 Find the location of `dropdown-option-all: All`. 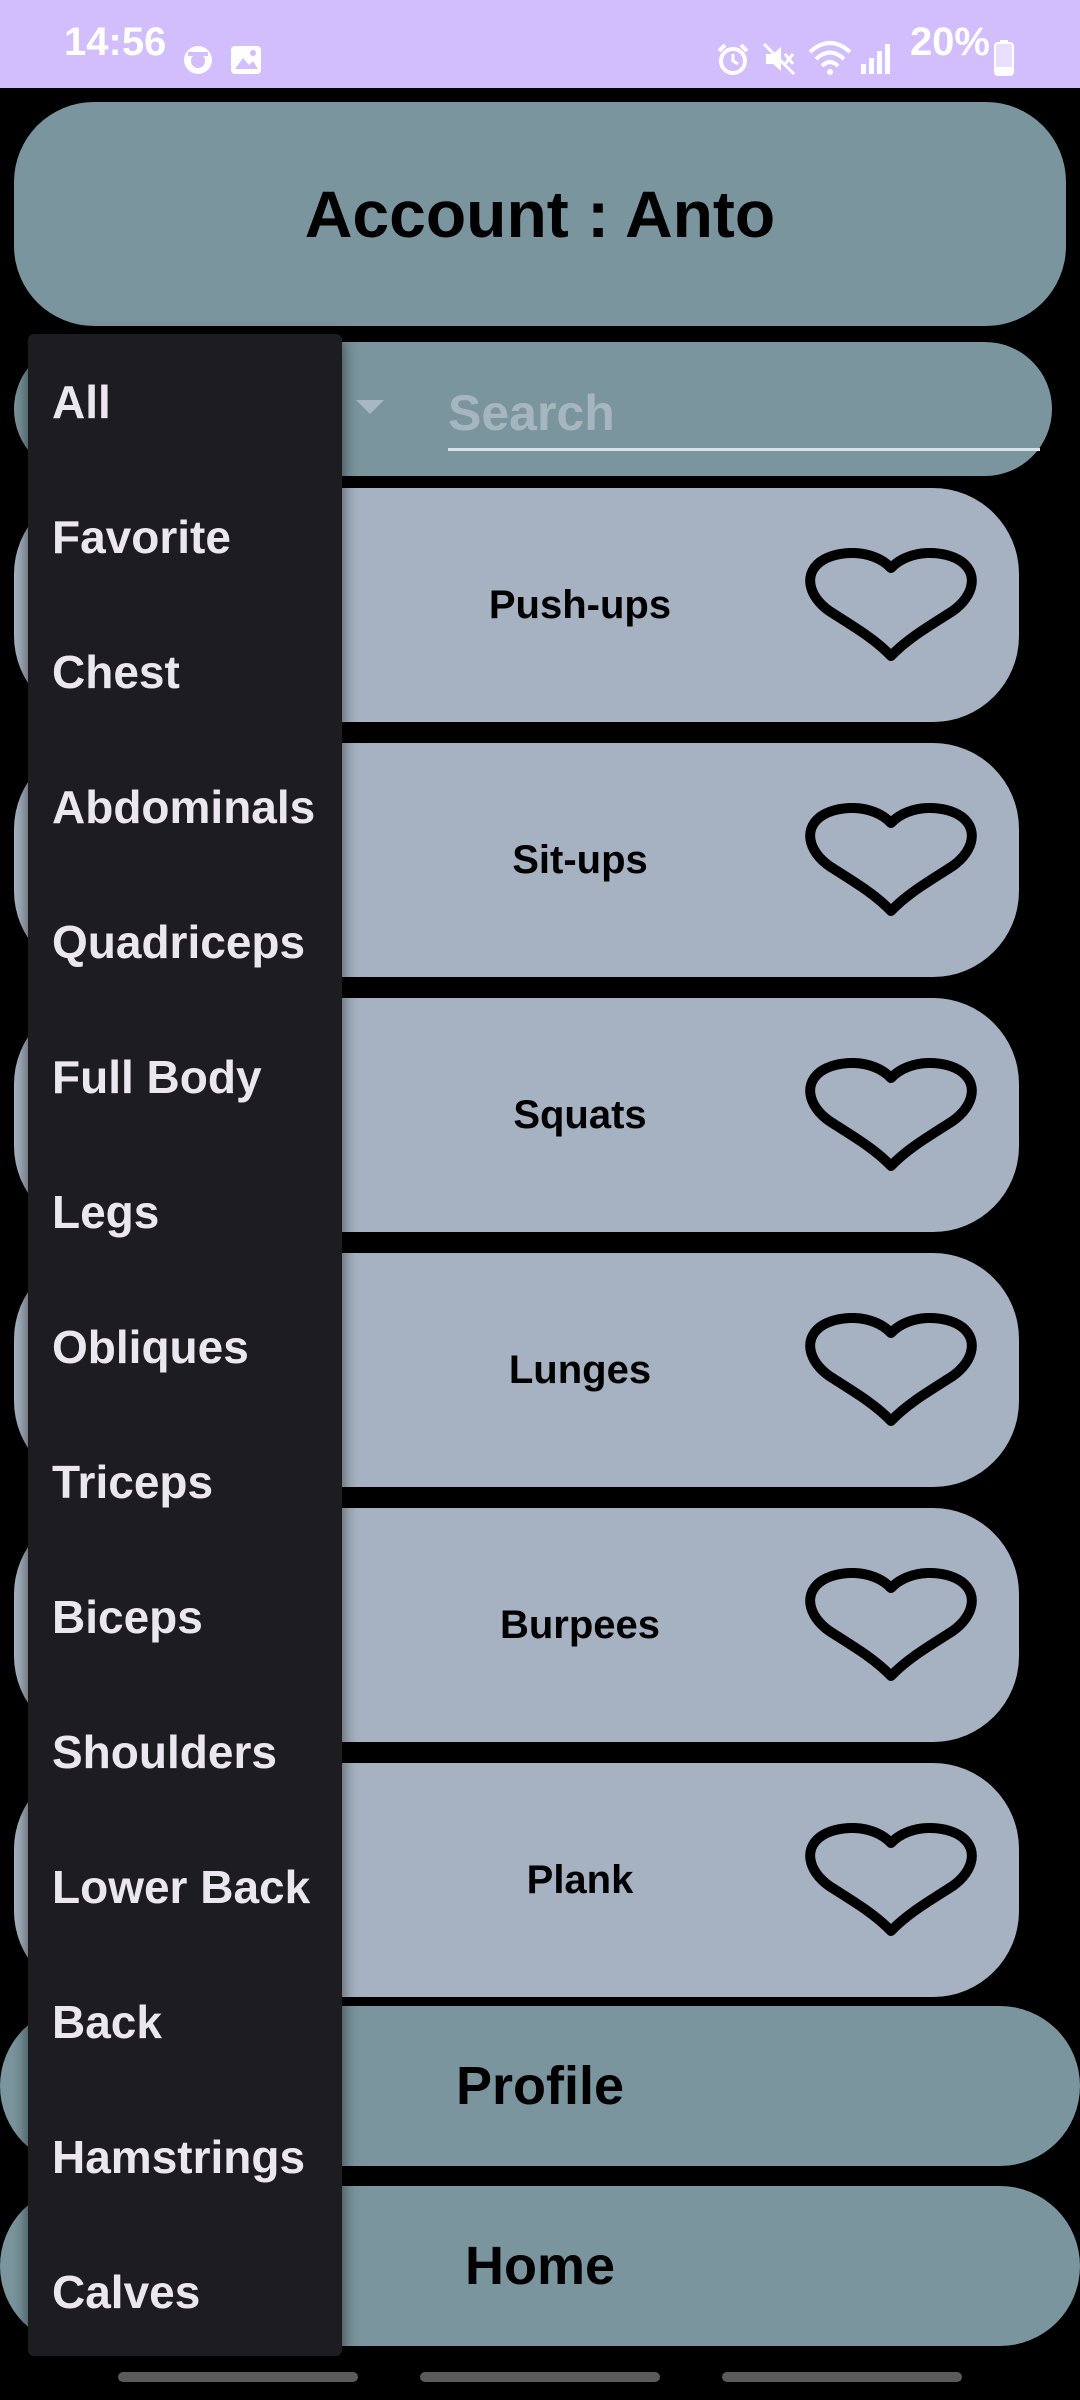

dropdown-option-all: All is located at coordinates (197, 401).